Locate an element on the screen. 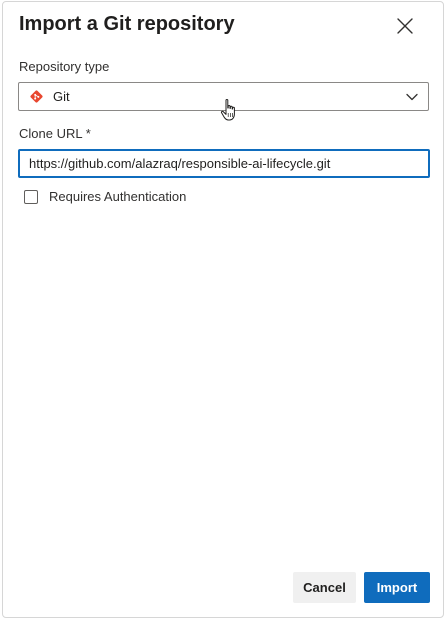  requires-authentication-label: Requires Authentication is located at coordinates (118, 196).